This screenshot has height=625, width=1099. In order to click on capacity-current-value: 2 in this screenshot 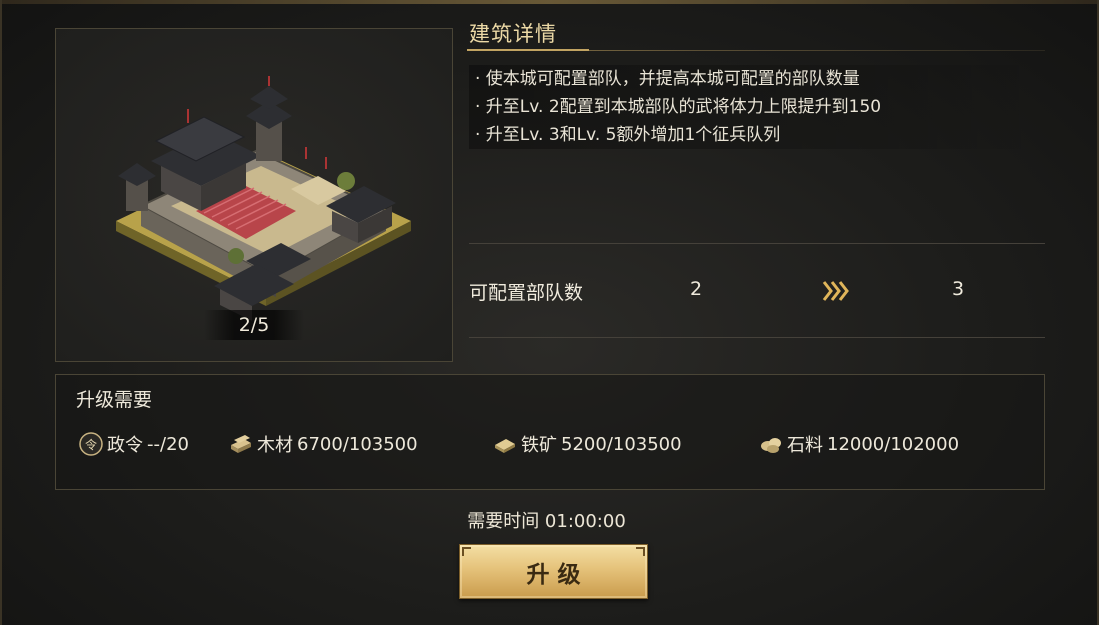, I will do `click(696, 289)`.